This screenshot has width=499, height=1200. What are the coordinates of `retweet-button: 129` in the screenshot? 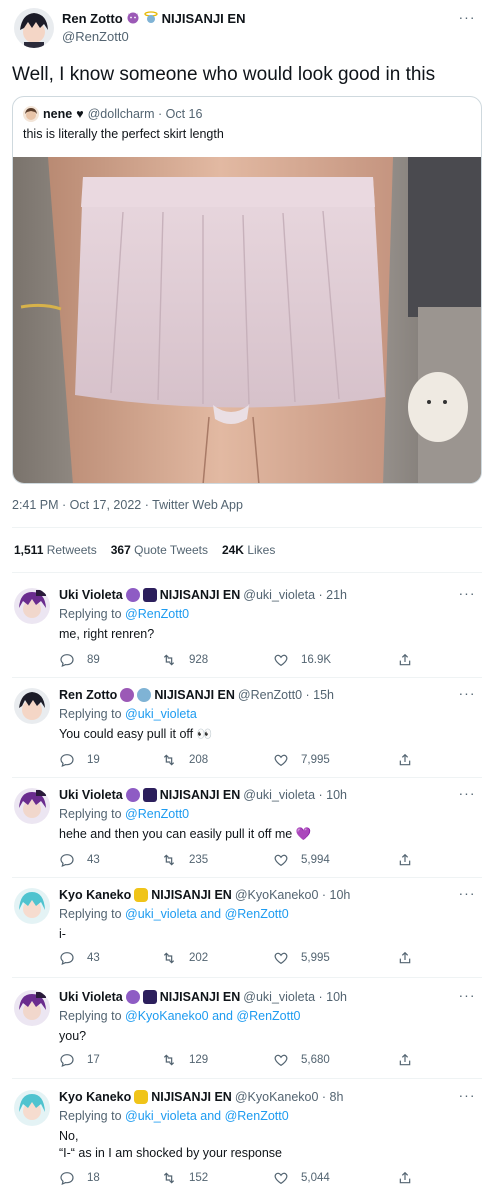 It's located at (184, 1060).